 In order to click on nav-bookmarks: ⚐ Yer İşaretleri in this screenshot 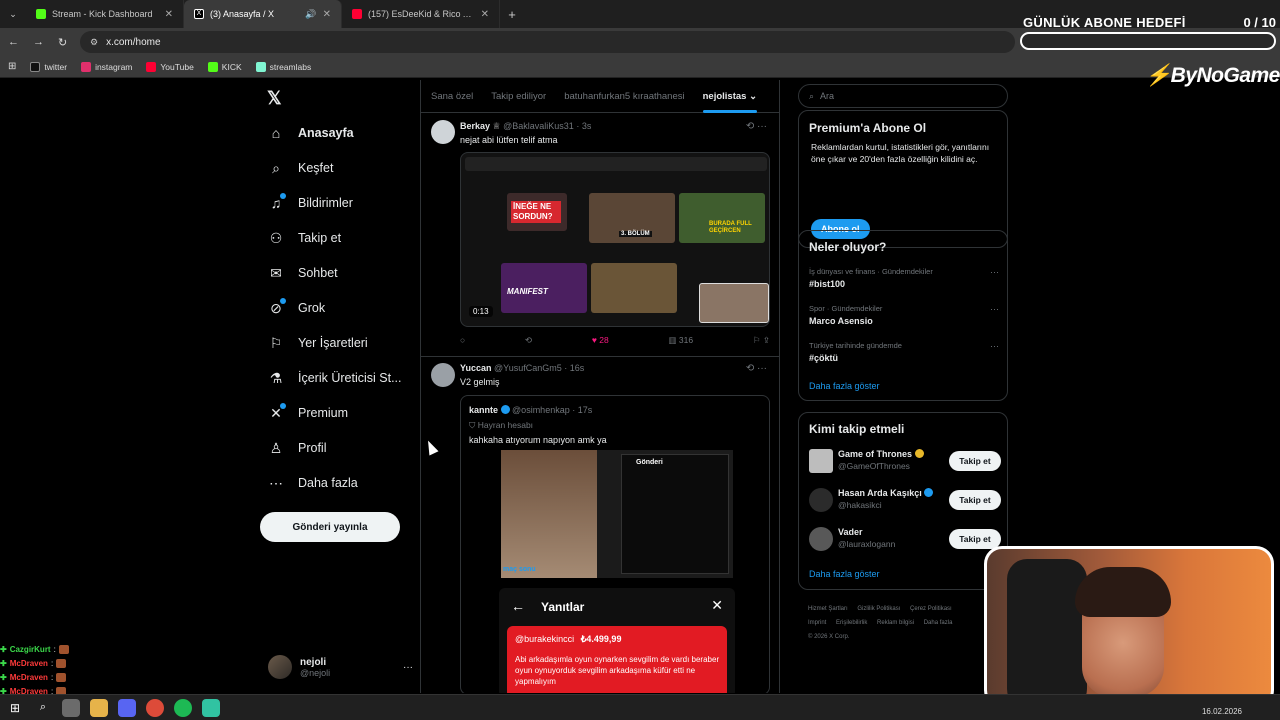, I will do `click(318, 343)`.